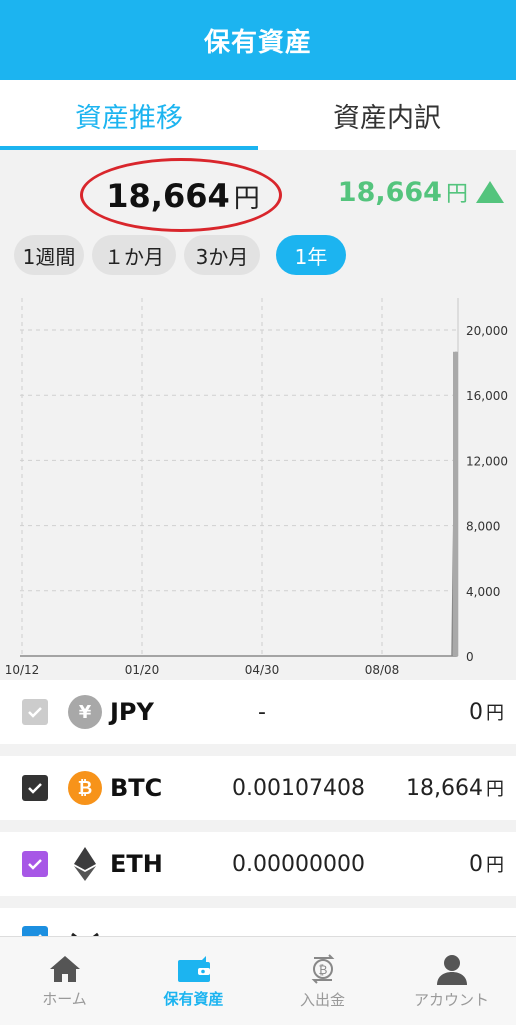 This screenshot has height=1025, width=516. I want to click on y-tick-label: 8,000, so click(483, 527).